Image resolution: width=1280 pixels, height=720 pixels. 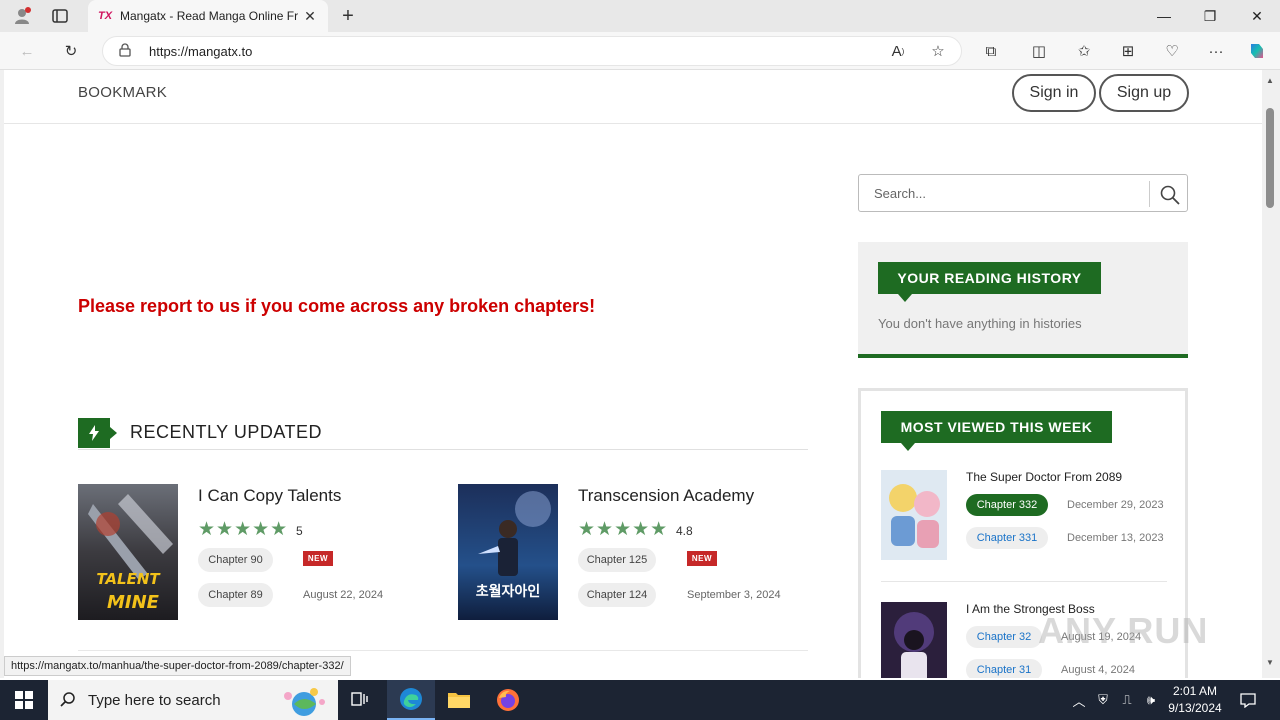 What do you see at coordinates (1079, 700) in the screenshot?
I see `show-hidden-icons-icon: ︿` at bounding box center [1079, 700].